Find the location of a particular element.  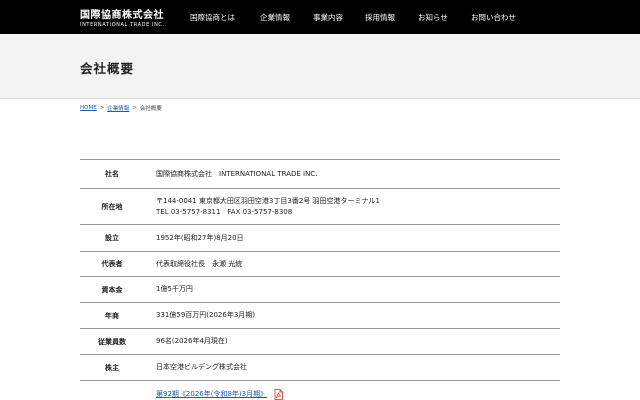

nav-business: 事業内容 is located at coordinates (339, 17).